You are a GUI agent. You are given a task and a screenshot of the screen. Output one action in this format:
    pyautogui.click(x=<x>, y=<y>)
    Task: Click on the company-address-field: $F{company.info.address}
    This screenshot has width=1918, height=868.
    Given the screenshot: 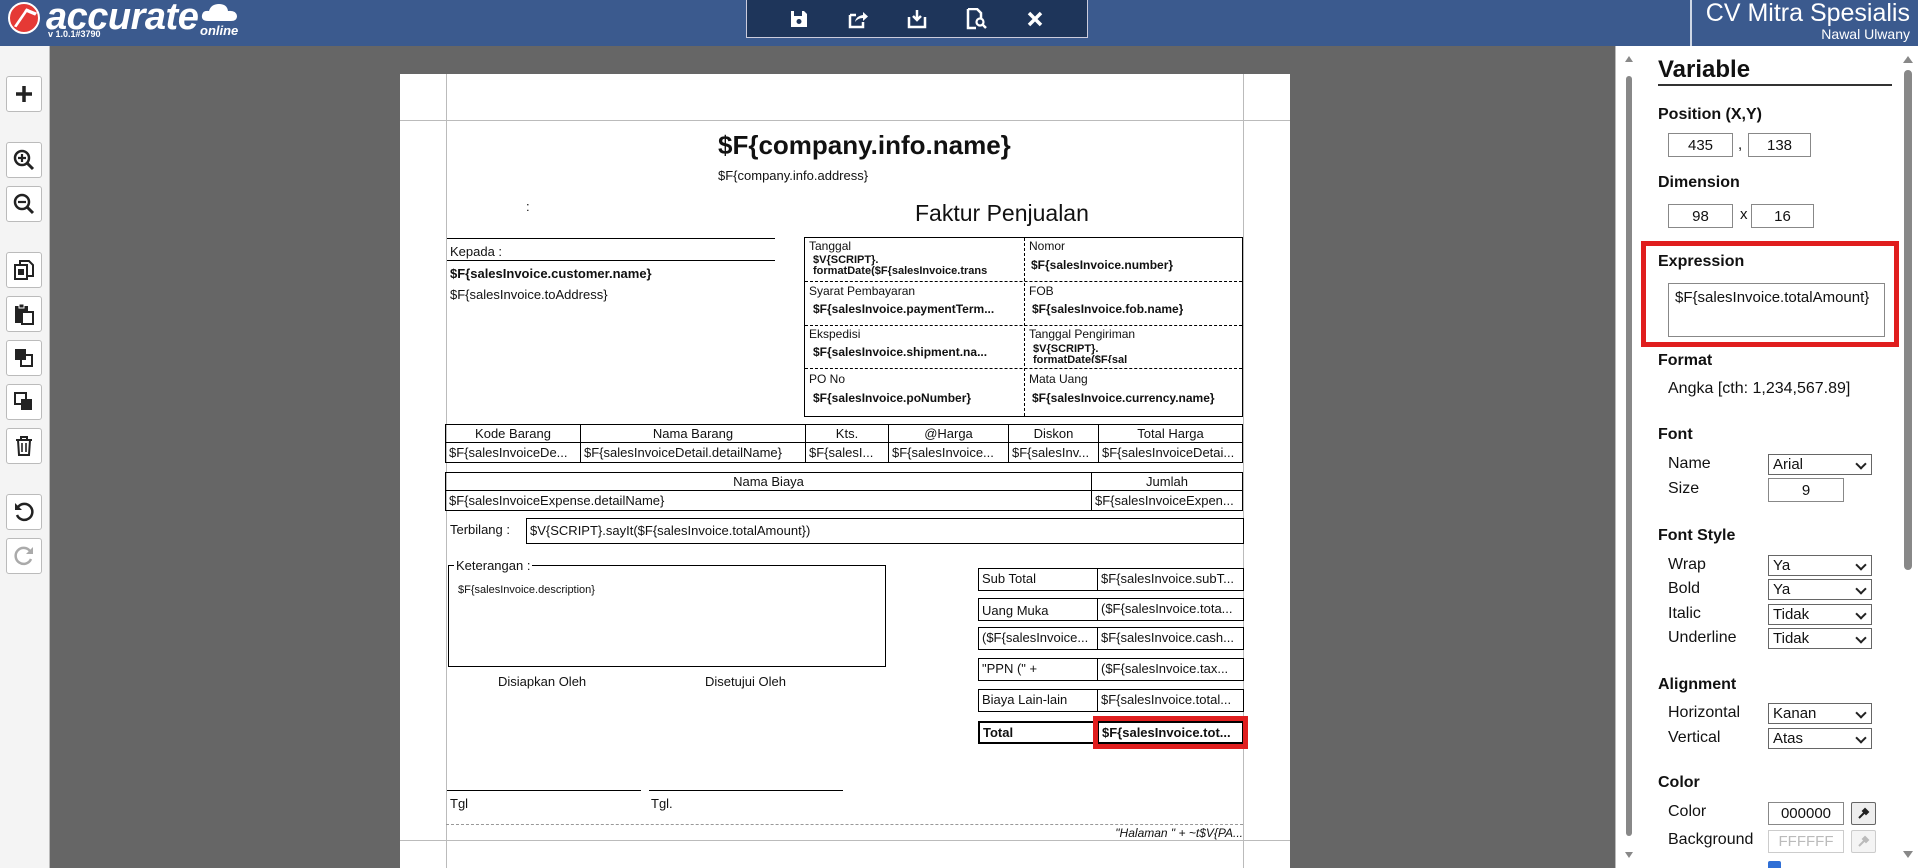 What is the action you would take?
    pyautogui.click(x=793, y=175)
    